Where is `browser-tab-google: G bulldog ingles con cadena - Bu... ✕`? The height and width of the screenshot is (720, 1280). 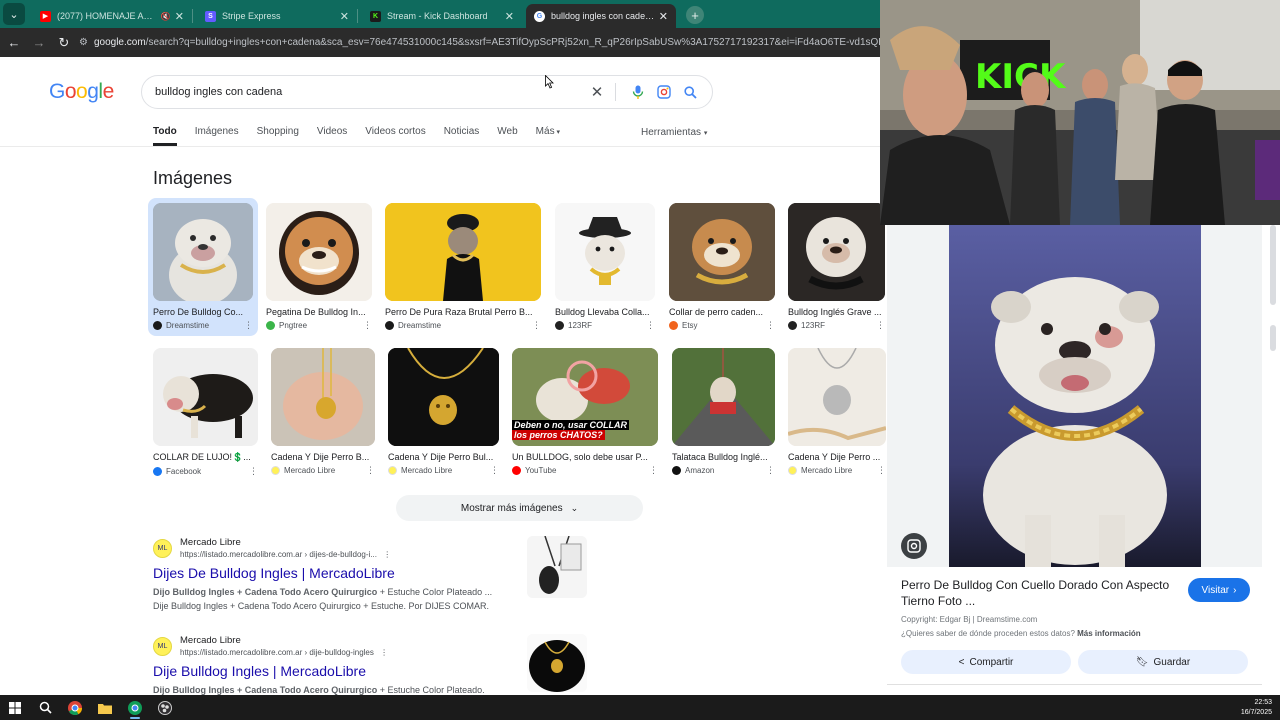 browser-tab-google: G bulldog ingles con cadena - Bu... ✕ is located at coordinates (601, 16).